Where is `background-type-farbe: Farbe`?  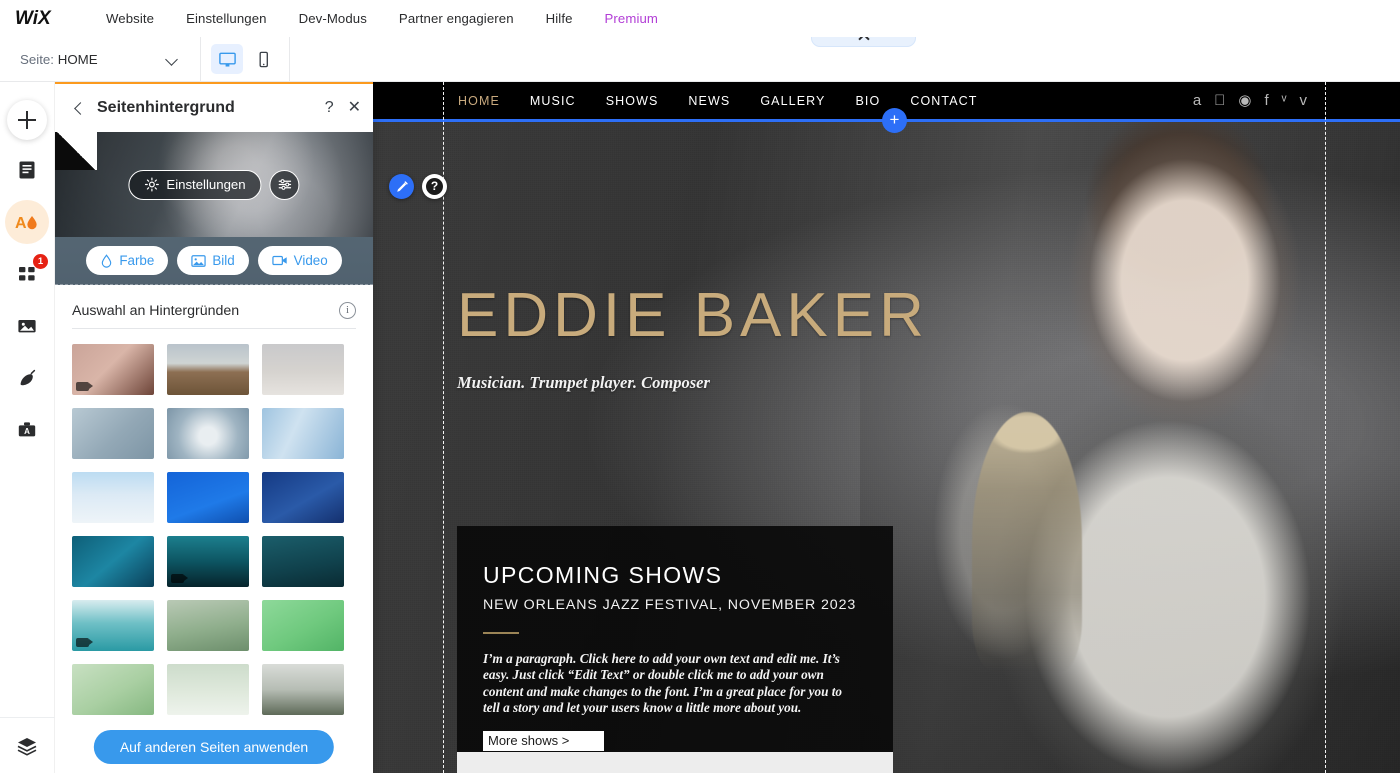 background-type-farbe: Farbe is located at coordinates (127, 260).